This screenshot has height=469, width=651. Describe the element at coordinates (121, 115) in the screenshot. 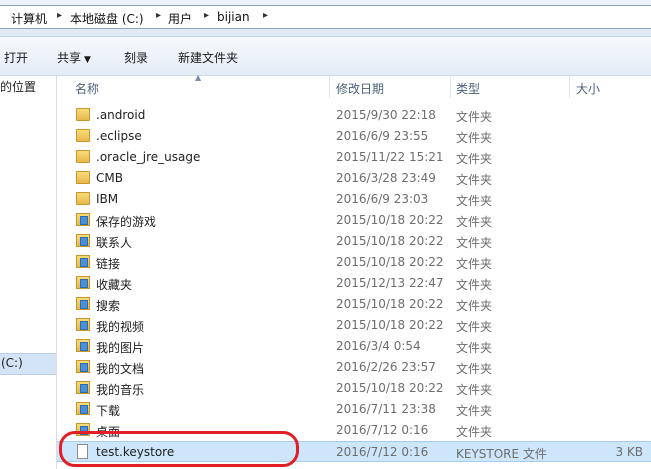

I see `file-name: .android` at that location.